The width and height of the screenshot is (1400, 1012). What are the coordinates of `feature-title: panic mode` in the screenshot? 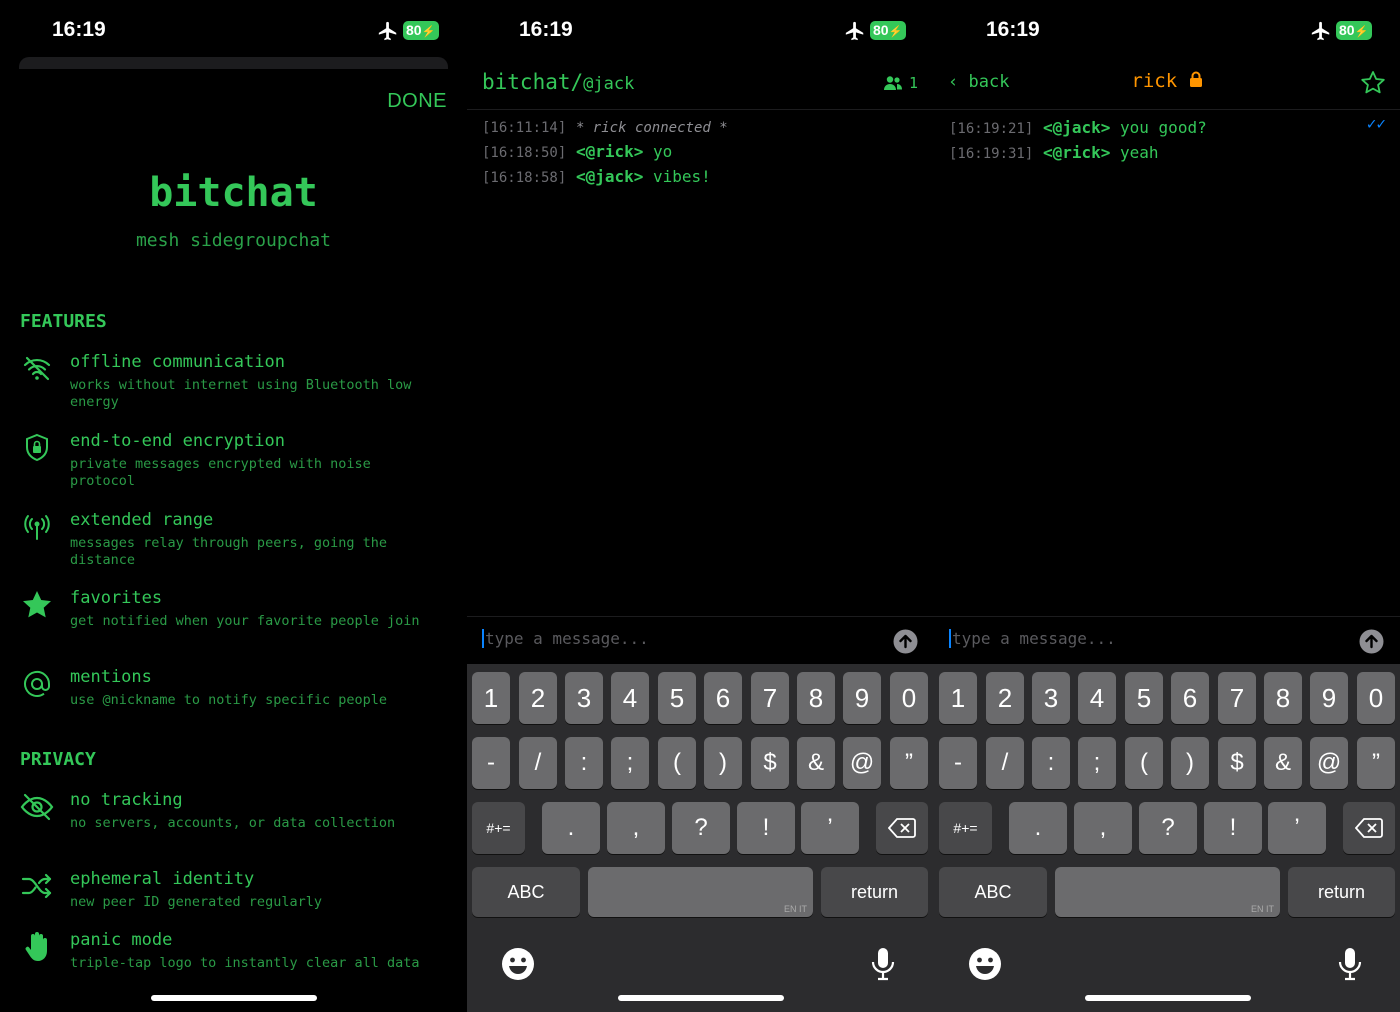 It's located at (121, 940).